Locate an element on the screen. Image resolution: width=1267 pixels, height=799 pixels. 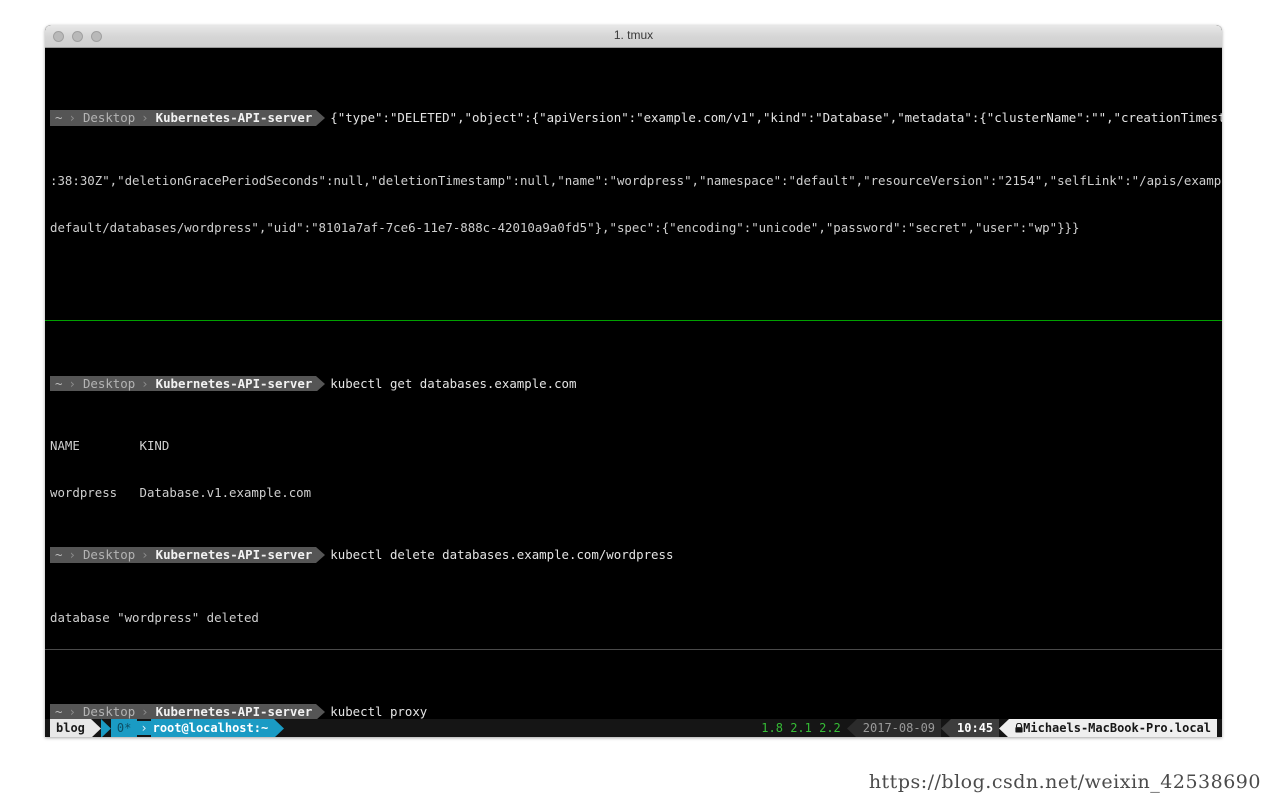
status-date: 2017-08-09 is located at coordinates (899, 728).